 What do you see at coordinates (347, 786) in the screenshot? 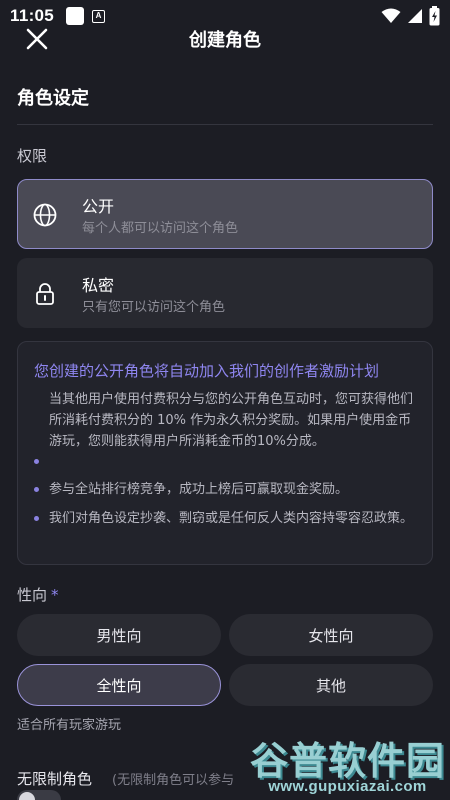
I see `watermark-url: www.gupuxiazai.com` at bounding box center [347, 786].